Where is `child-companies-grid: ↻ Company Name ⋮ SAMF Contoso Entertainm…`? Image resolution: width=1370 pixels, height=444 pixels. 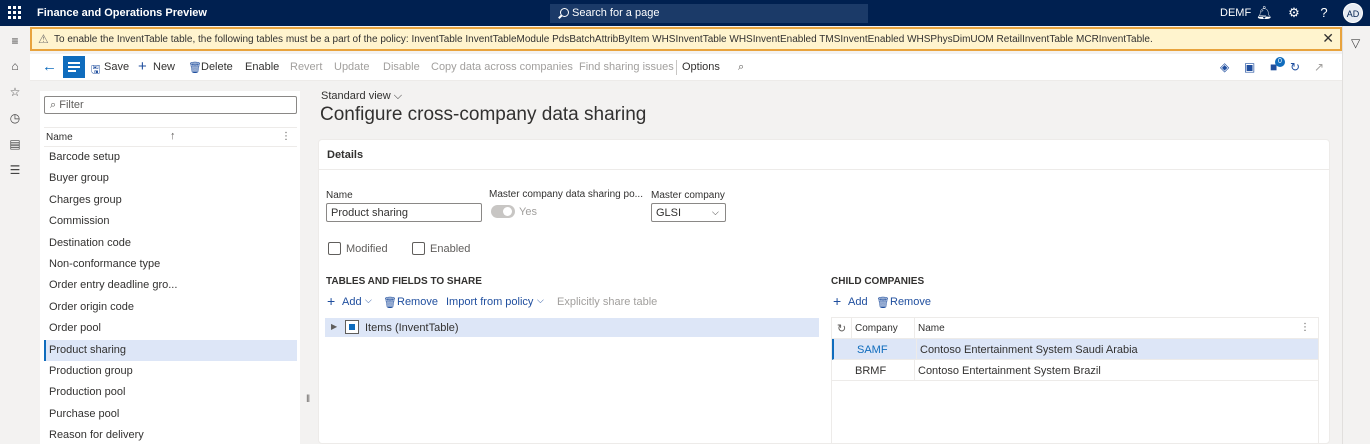 child-companies-grid: ↻ Company Name ⋮ SAMF Contoso Entertainm… is located at coordinates (1075, 380).